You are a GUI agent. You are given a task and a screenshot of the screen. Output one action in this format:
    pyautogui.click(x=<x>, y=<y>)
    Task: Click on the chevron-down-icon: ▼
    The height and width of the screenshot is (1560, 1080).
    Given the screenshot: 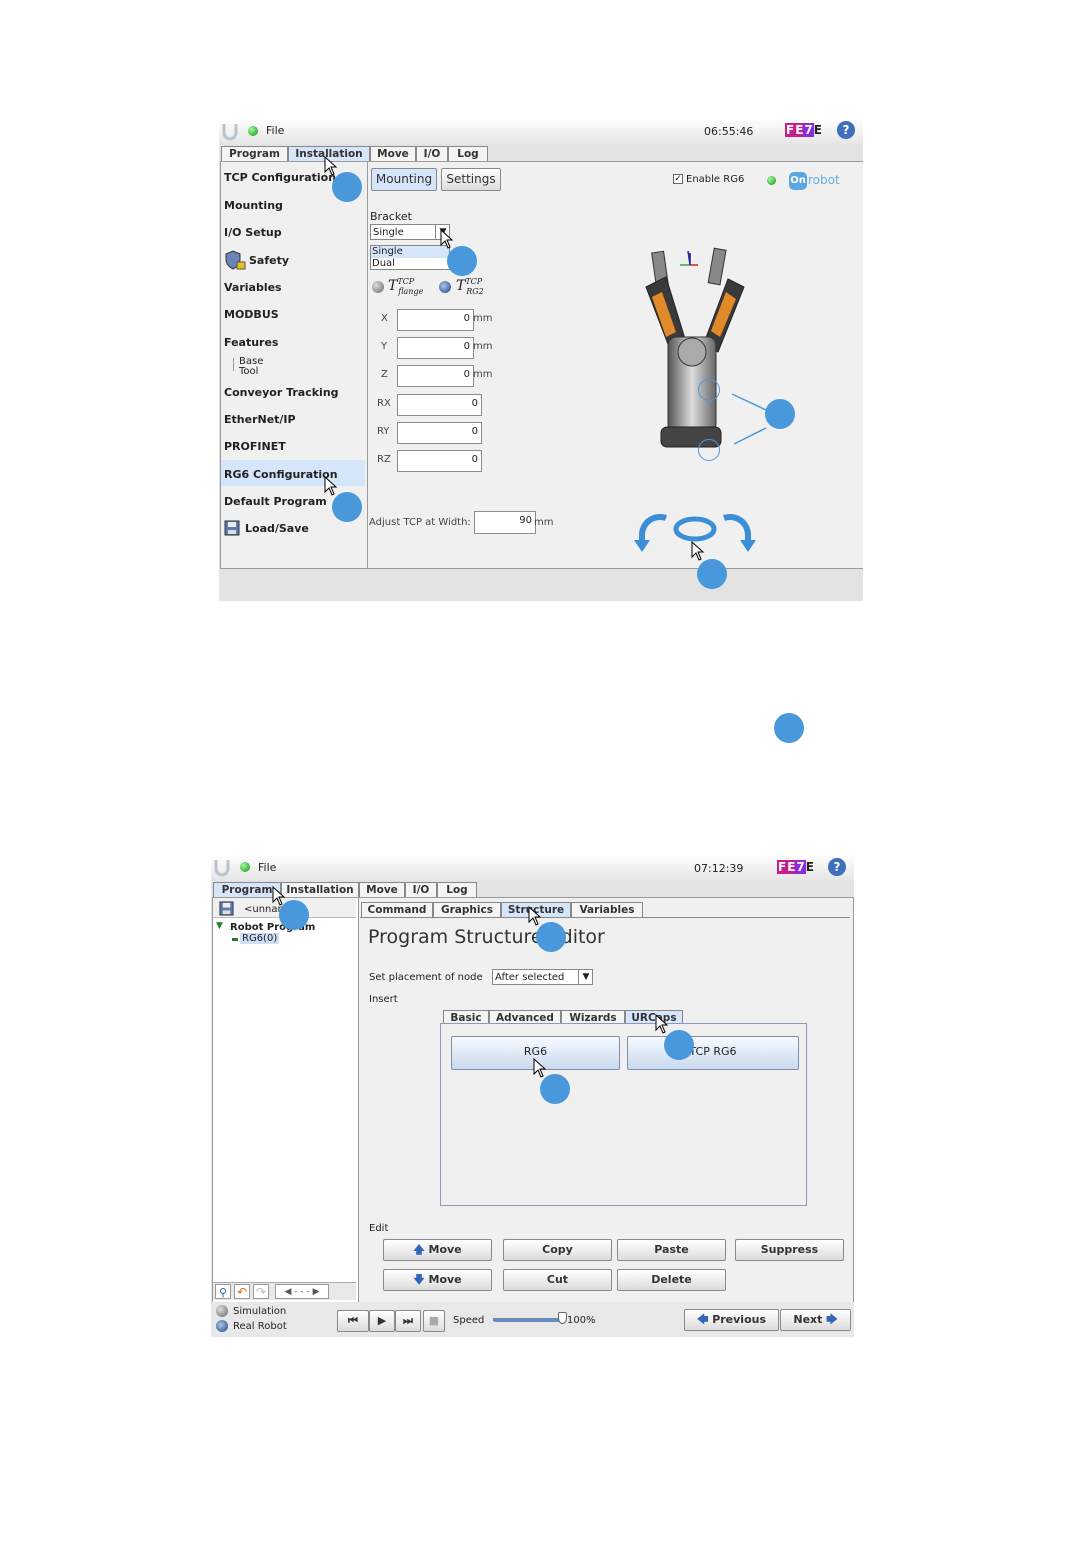 What is the action you would take?
    pyautogui.click(x=585, y=977)
    